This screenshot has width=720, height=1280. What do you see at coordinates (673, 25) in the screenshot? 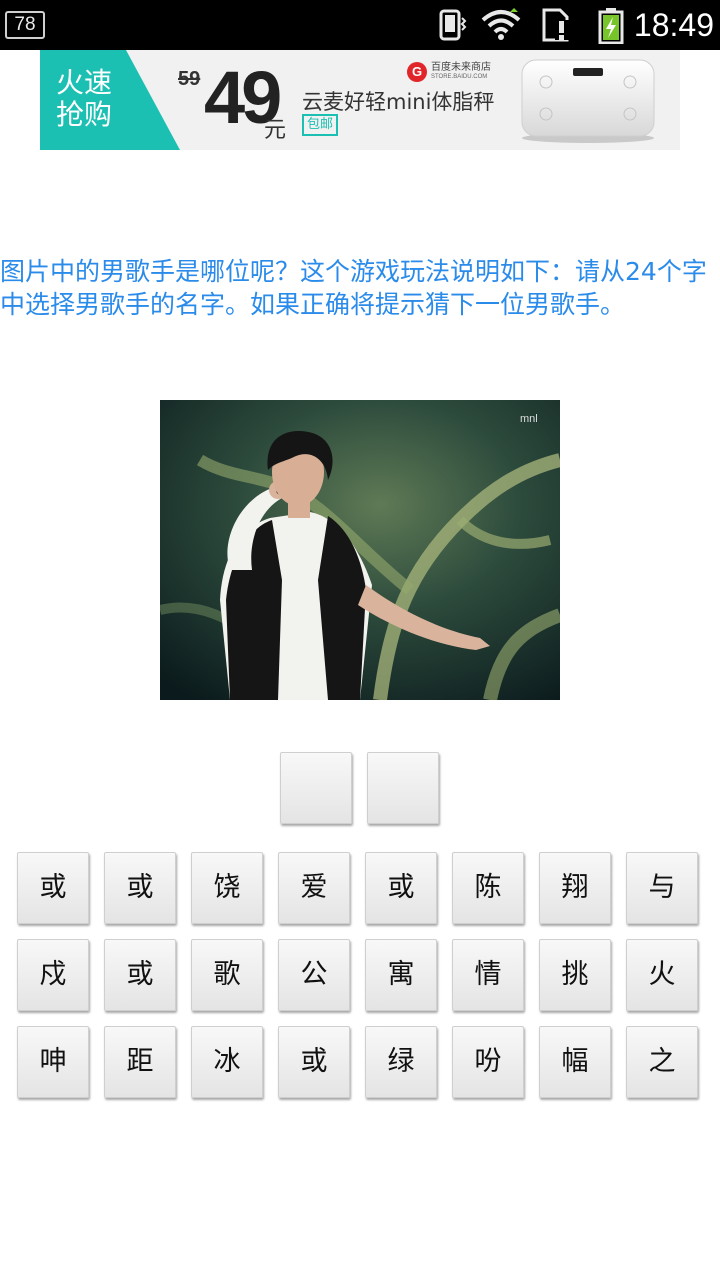
I see `status-clock: 18:49` at bounding box center [673, 25].